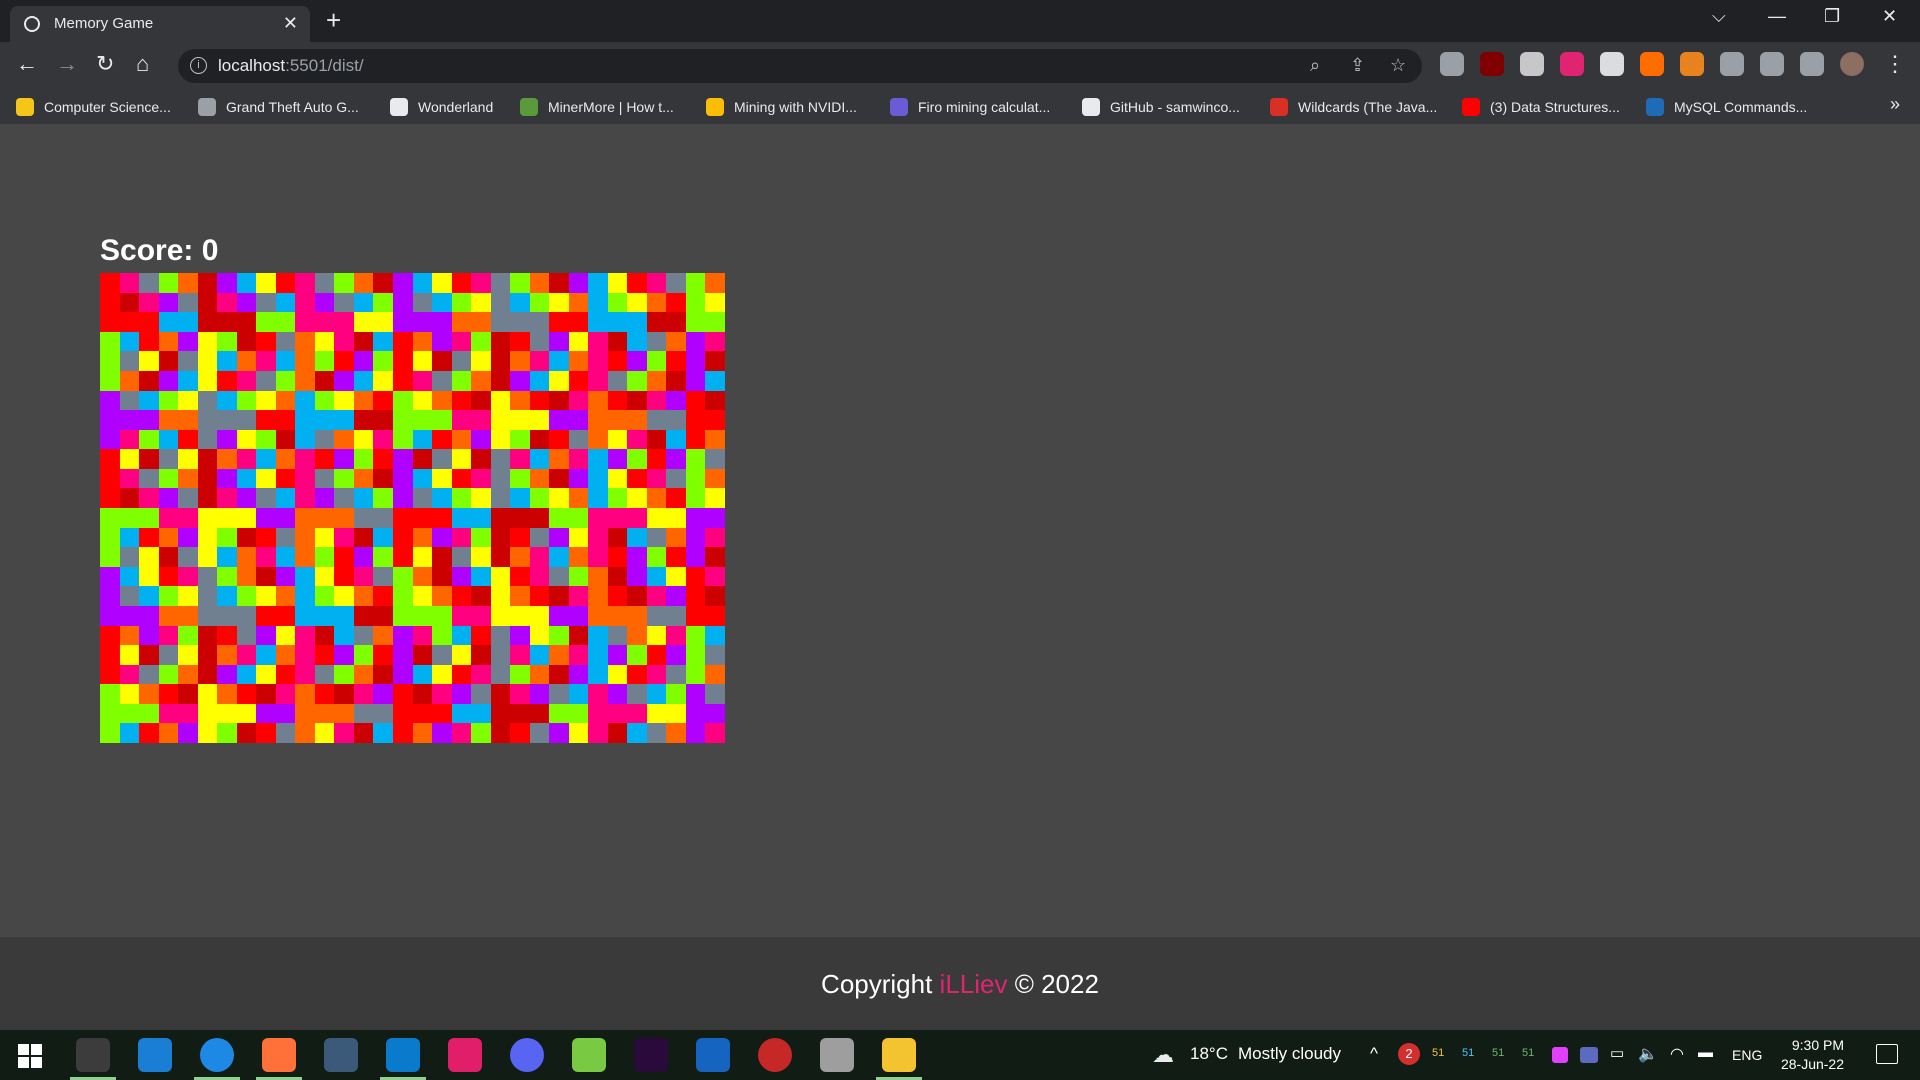 The image size is (1920, 1080). Describe the element at coordinates (800, 66) in the screenshot. I see `address-bar: i localhost:5501/dist/ ⌕ ⇪ ☆` at that location.